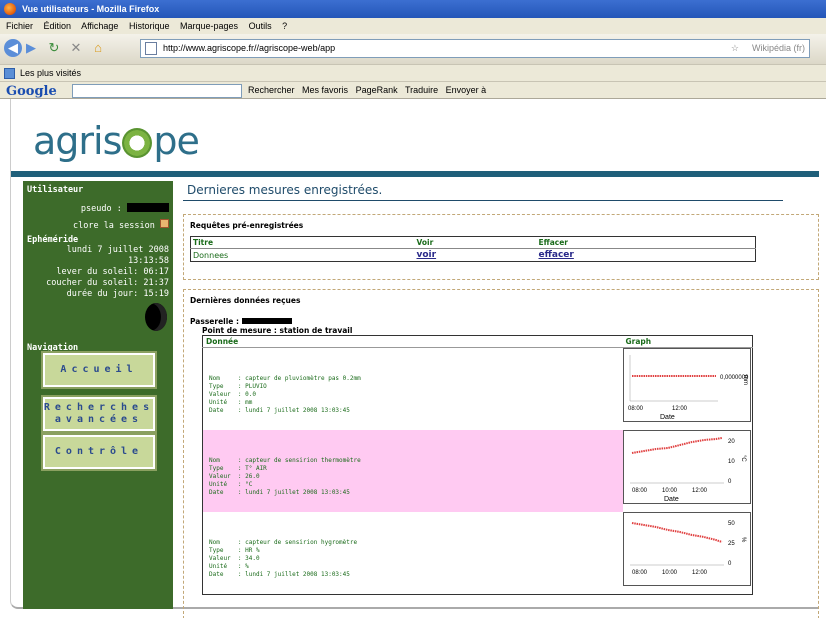 The width and height of the screenshot is (826, 618). Describe the element at coordinates (377, 90) in the screenshot. I see `google-pagerank-button: PageRank` at that location.